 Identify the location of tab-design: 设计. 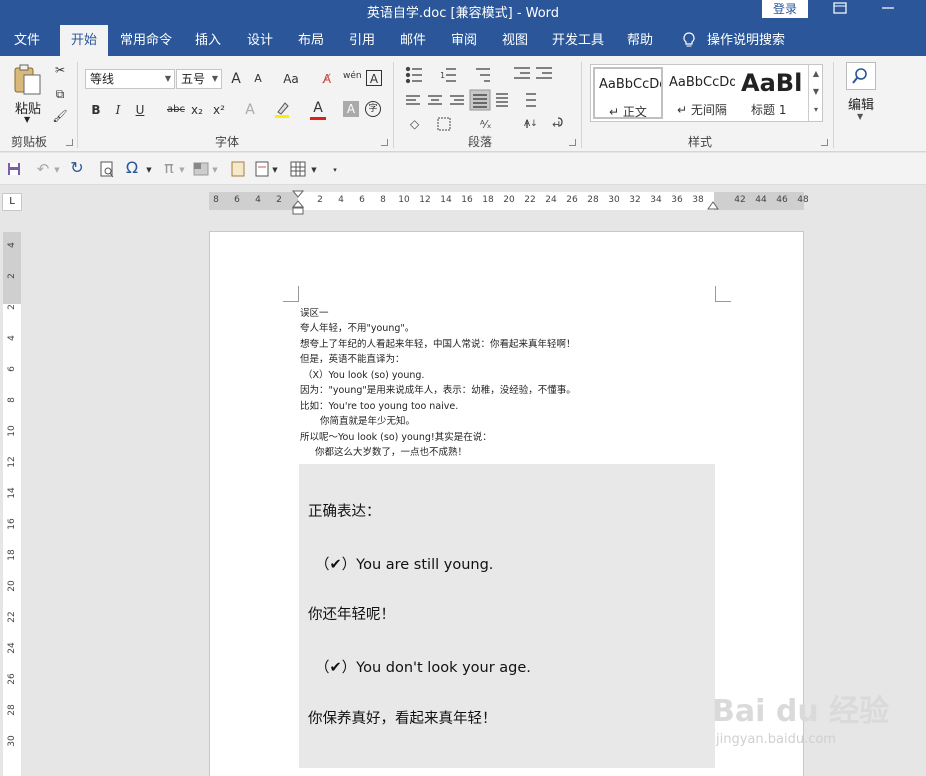
(260, 40).